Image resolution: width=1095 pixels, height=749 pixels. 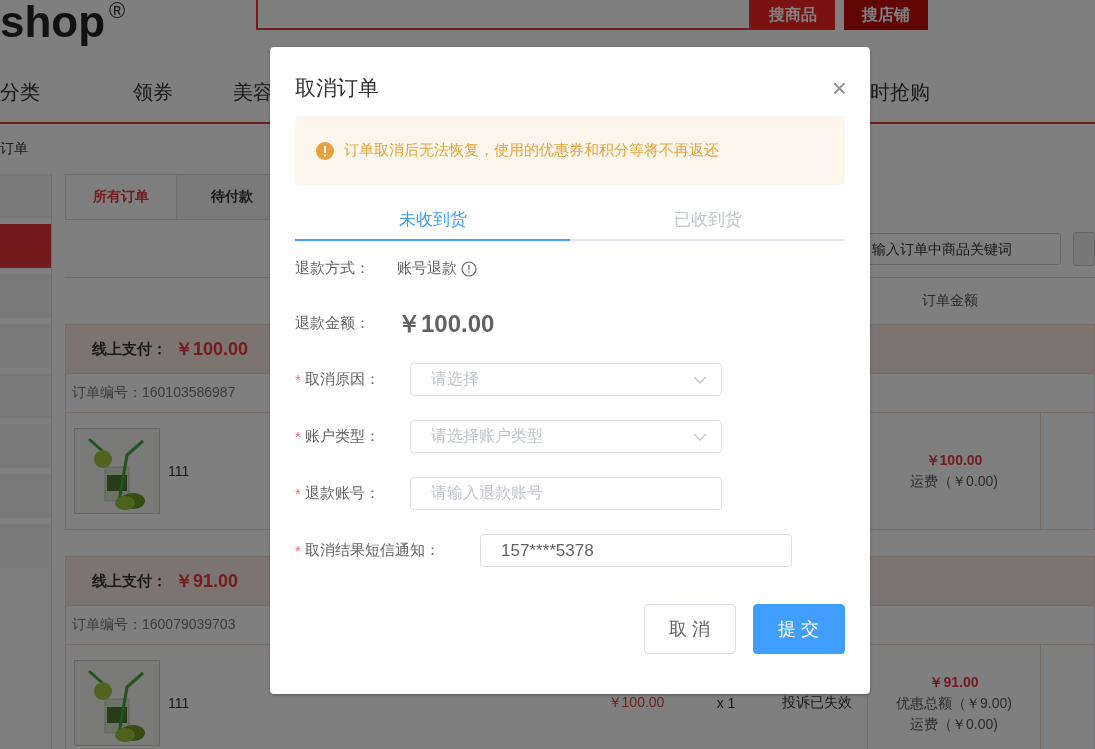 What do you see at coordinates (121, 197) in the screenshot?
I see `order-tab: 所有订单` at bounding box center [121, 197].